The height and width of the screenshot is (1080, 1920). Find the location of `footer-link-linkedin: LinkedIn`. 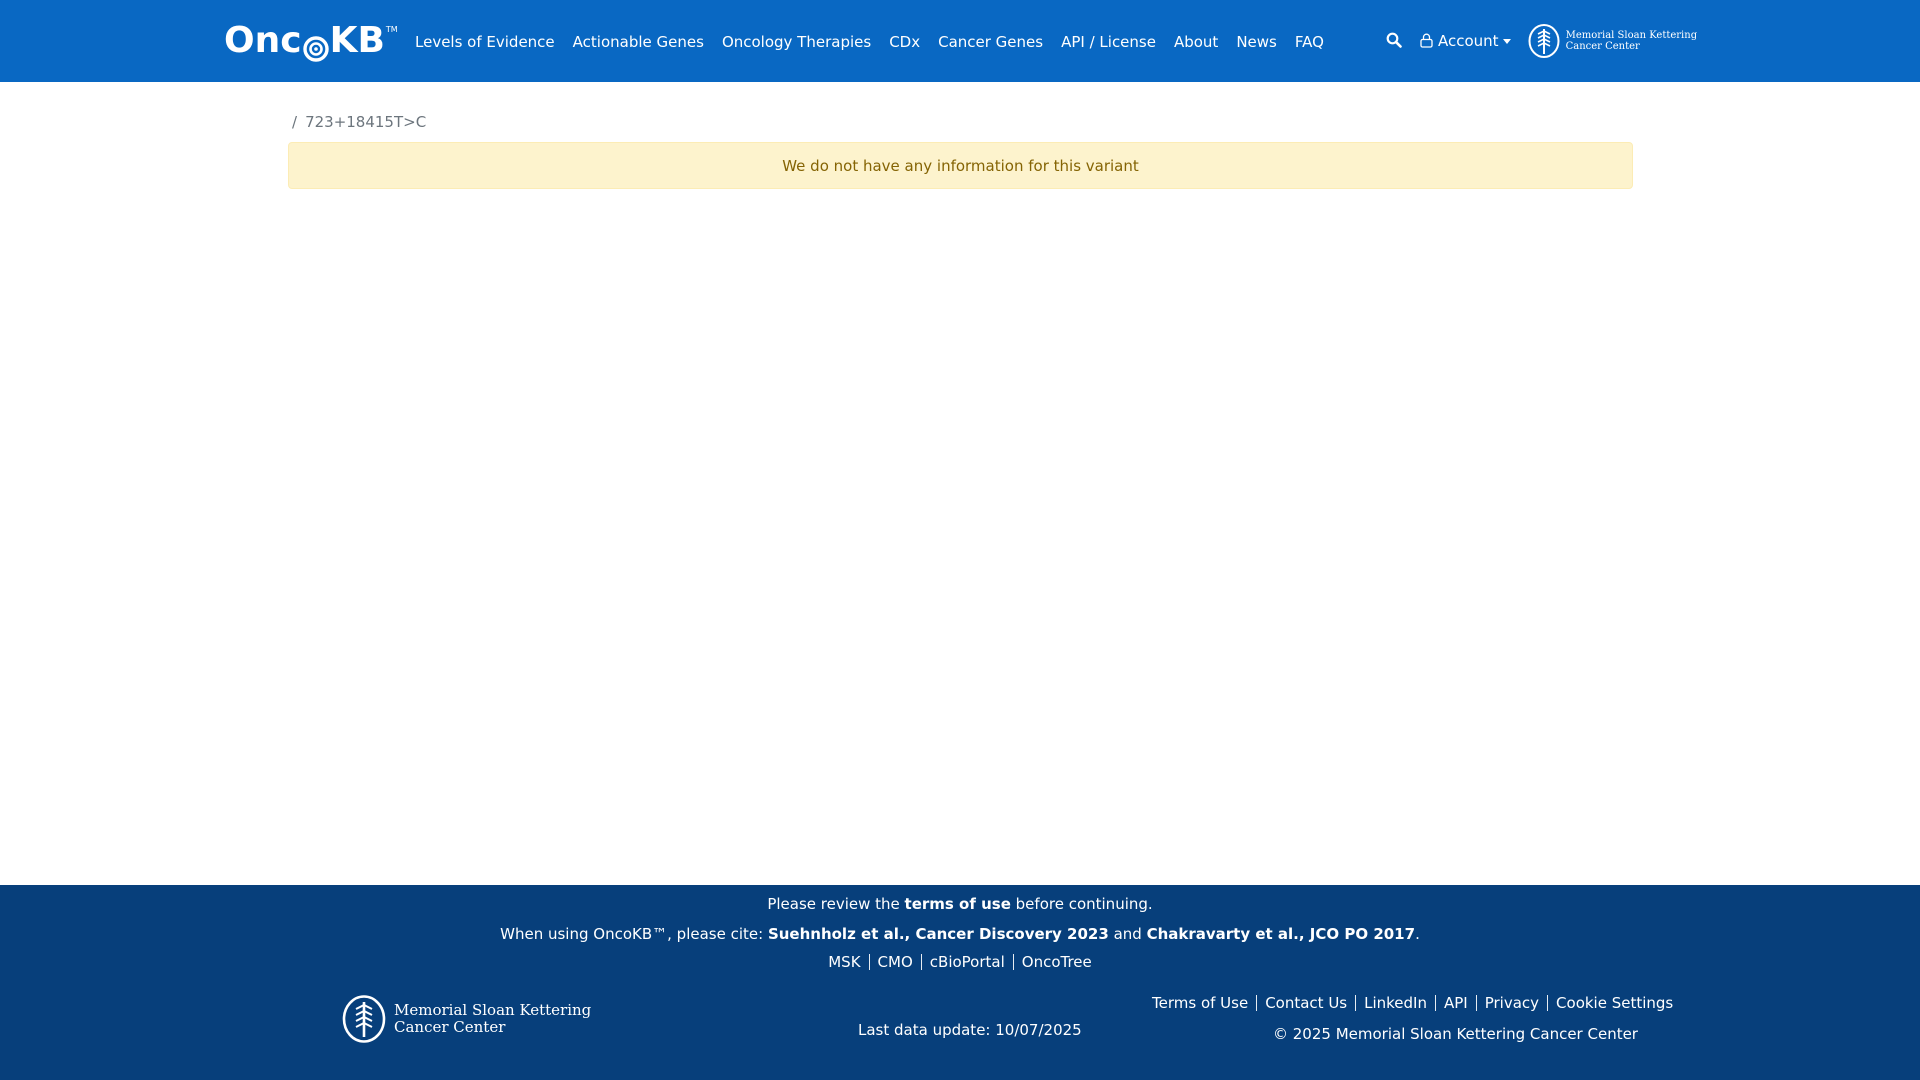

footer-link-linkedin: LinkedIn is located at coordinates (1395, 1003).